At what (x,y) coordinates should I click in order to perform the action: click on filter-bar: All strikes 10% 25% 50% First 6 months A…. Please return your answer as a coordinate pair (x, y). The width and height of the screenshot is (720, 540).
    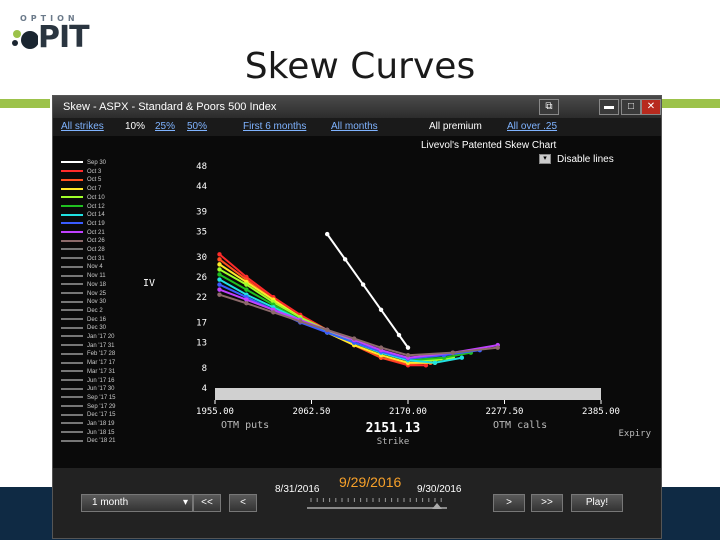
    Looking at the image, I should click on (357, 127).